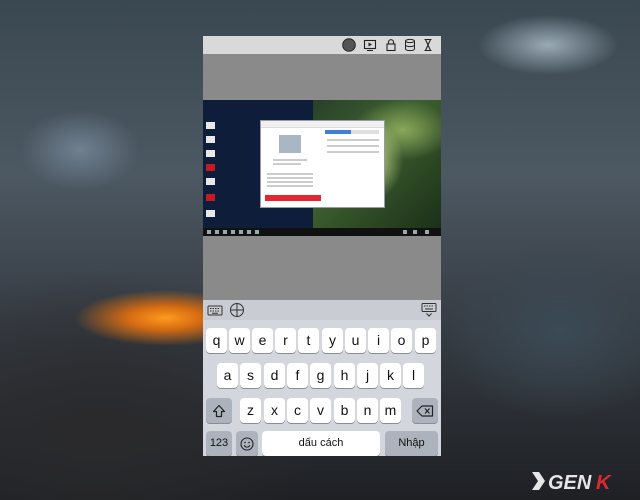 The width and height of the screenshot is (640, 500). Describe the element at coordinates (370, 45) in the screenshot. I see `play-screen-icon` at that location.